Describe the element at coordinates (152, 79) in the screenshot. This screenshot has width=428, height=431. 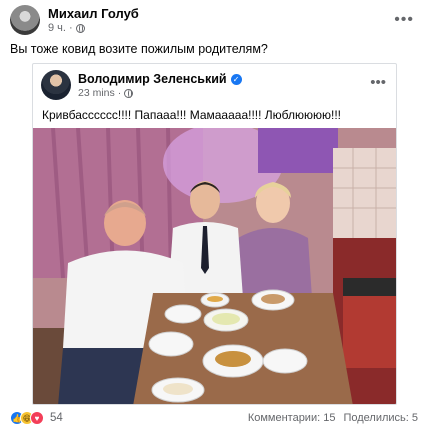
I see `shared-author-name: Володимир Зеленський` at that location.